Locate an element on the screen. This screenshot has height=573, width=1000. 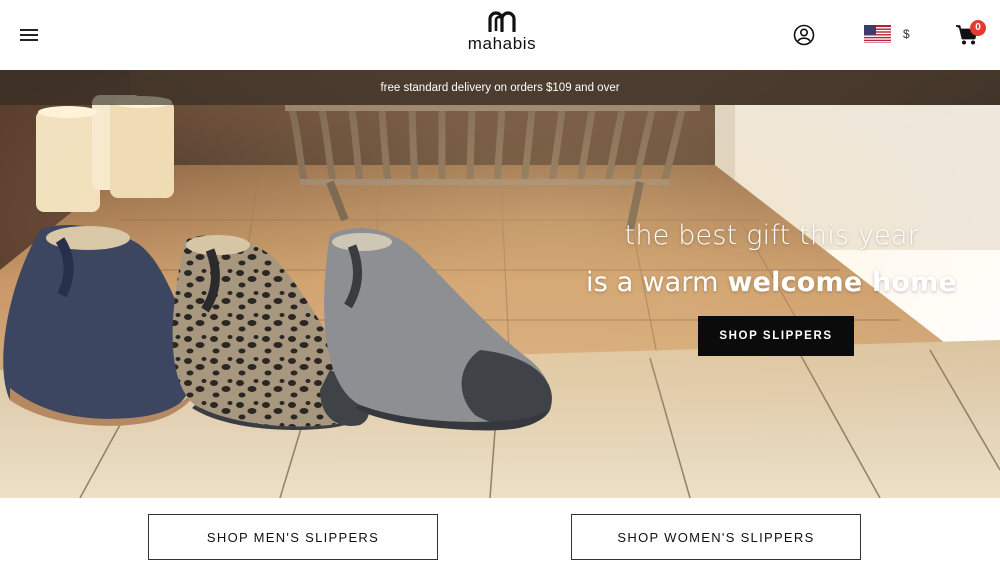
brand-name: mahabis is located at coordinates (502, 43).